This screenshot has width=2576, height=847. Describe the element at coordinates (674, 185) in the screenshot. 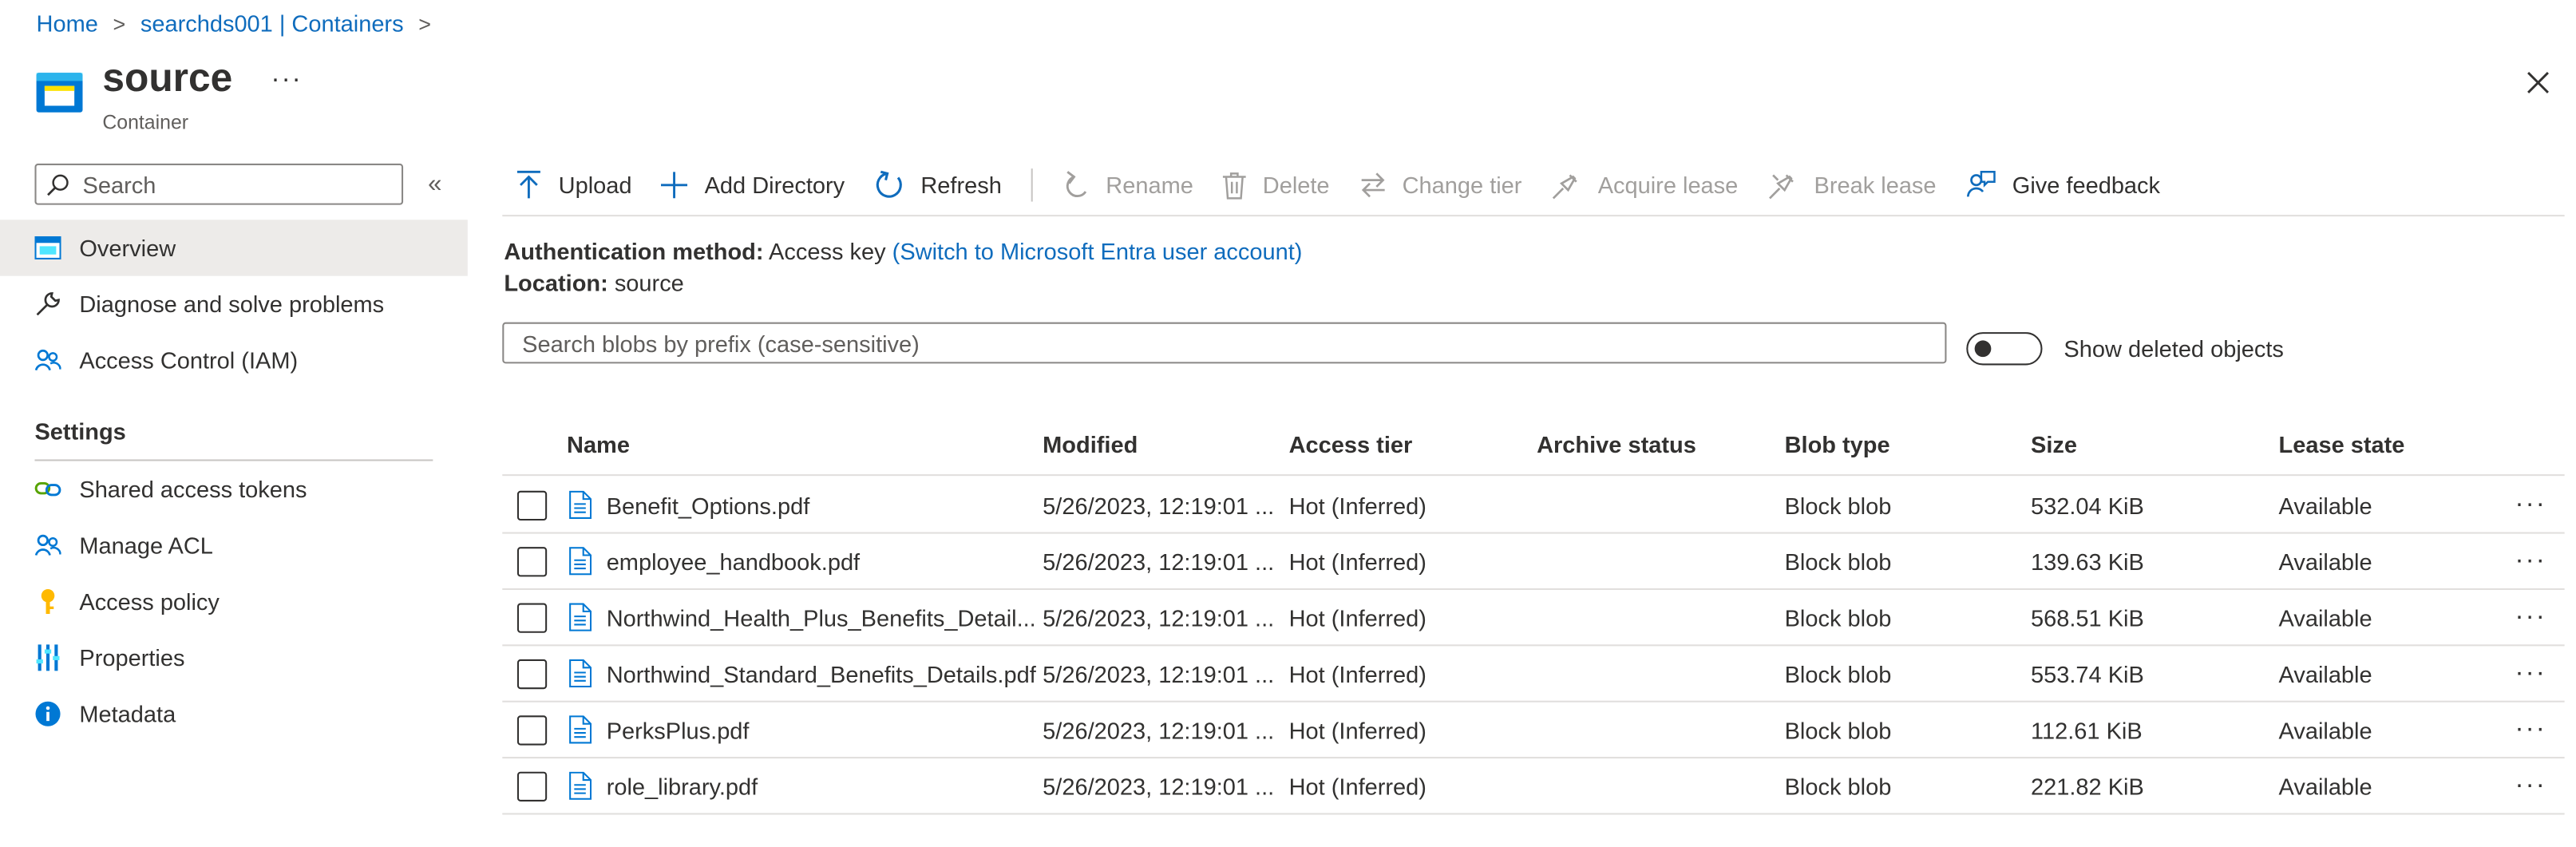

I see `plus-icon` at that location.